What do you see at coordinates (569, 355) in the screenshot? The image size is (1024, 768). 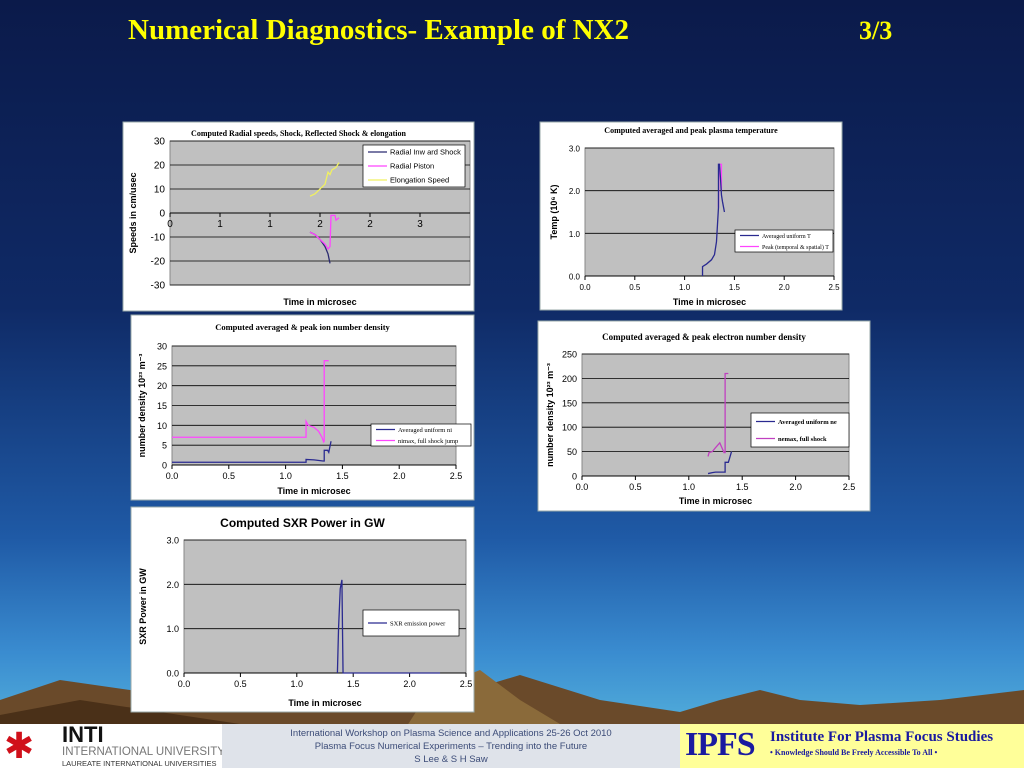 I see `y-tick-label: 250` at bounding box center [569, 355].